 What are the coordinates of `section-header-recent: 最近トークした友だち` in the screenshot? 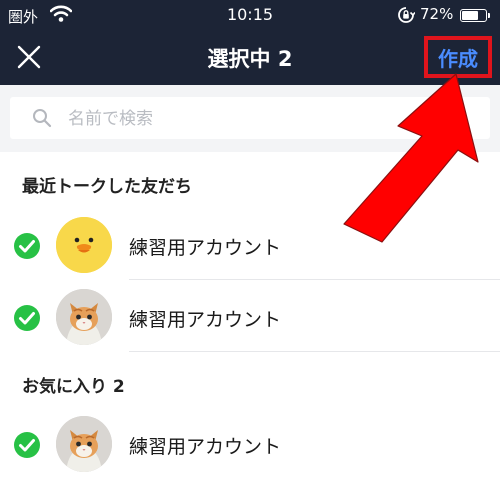 It's located at (107, 187).